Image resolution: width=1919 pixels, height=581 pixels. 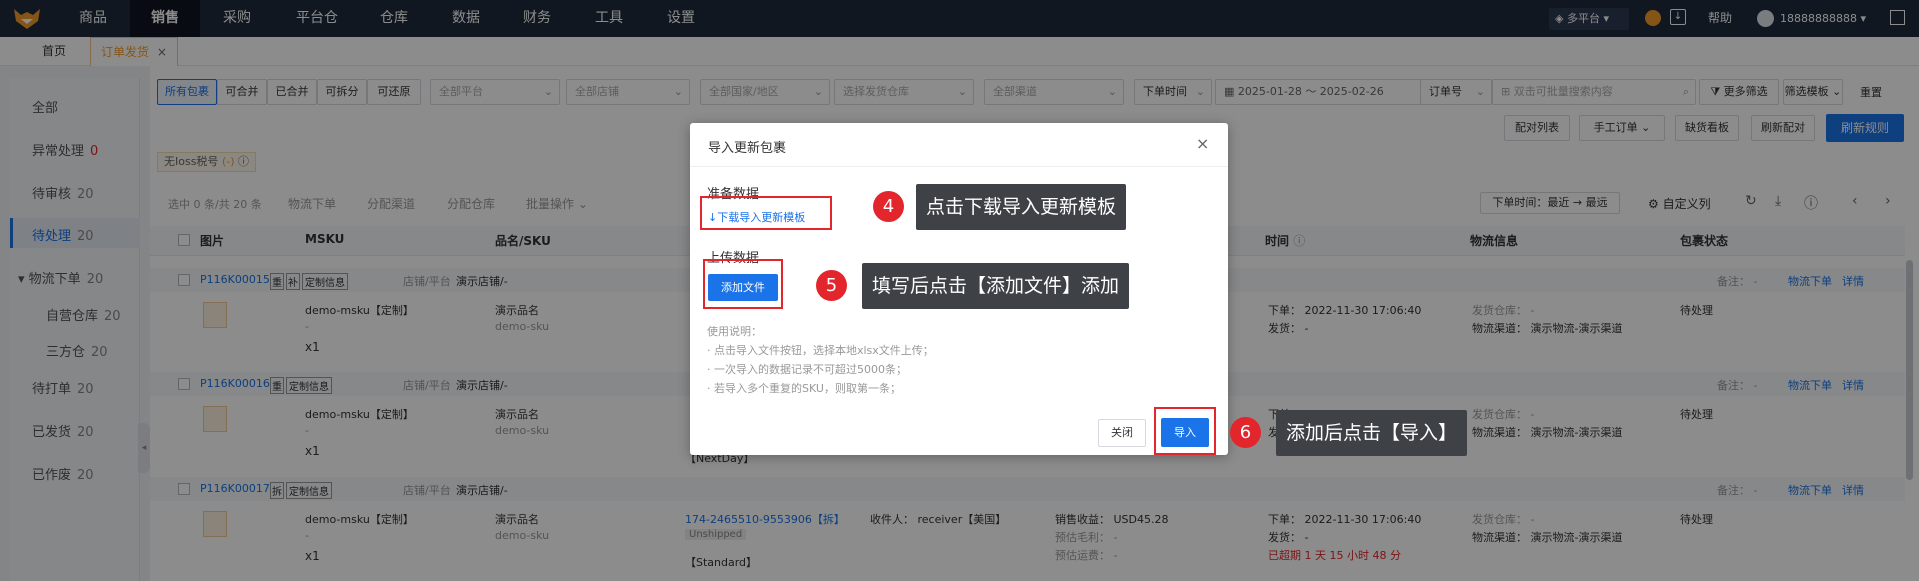 What do you see at coordinates (1372, 433) in the screenshot?
I see `callout-import: 添加后点击【导入】` at bounding box center [1372, 433].